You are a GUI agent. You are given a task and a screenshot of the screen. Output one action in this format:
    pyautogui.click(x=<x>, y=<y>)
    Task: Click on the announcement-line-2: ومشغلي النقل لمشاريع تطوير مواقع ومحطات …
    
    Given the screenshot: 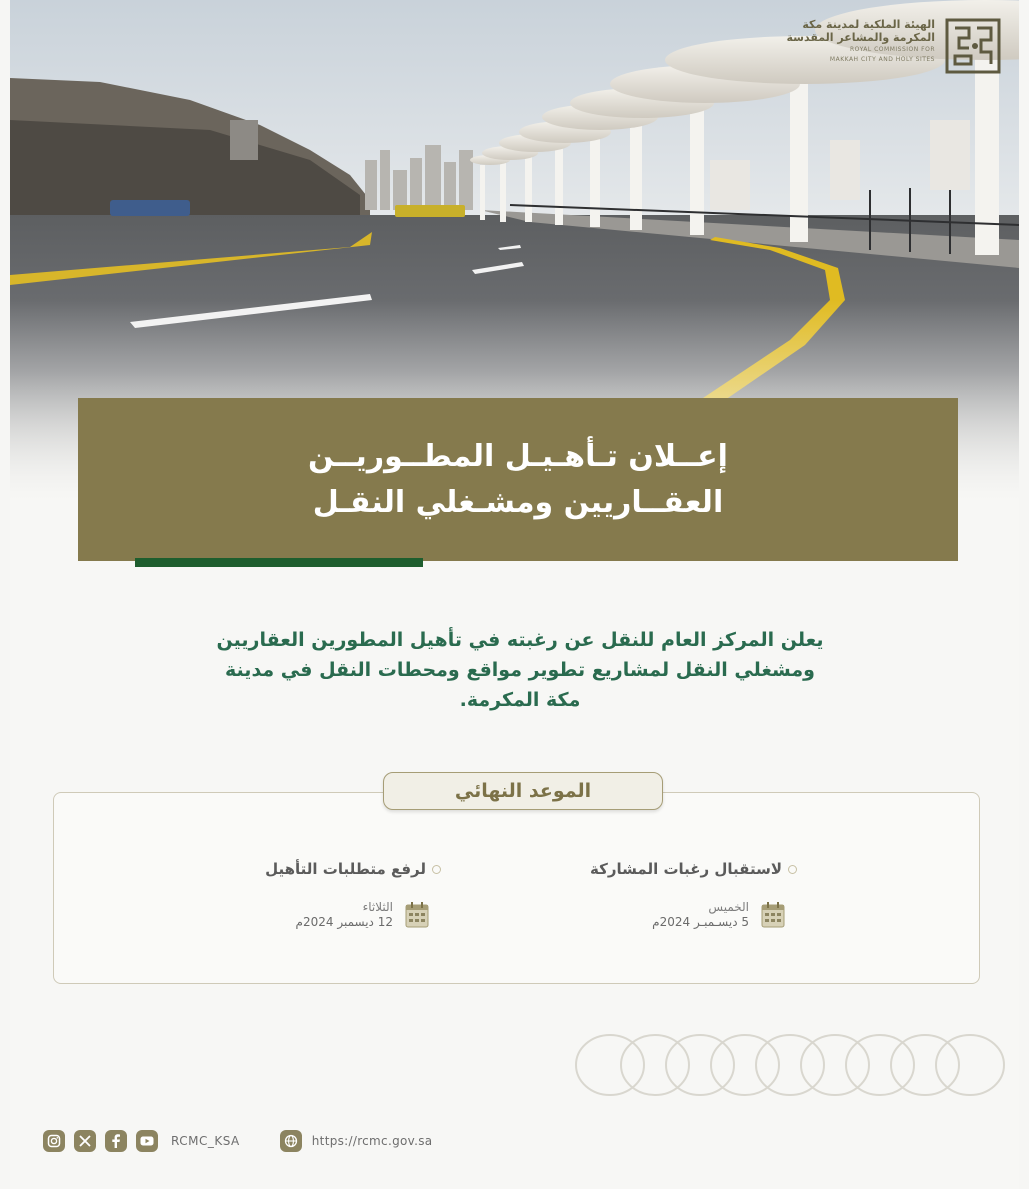 What is the action you would take?
    pyautogui.click(x=520, y=670)
    